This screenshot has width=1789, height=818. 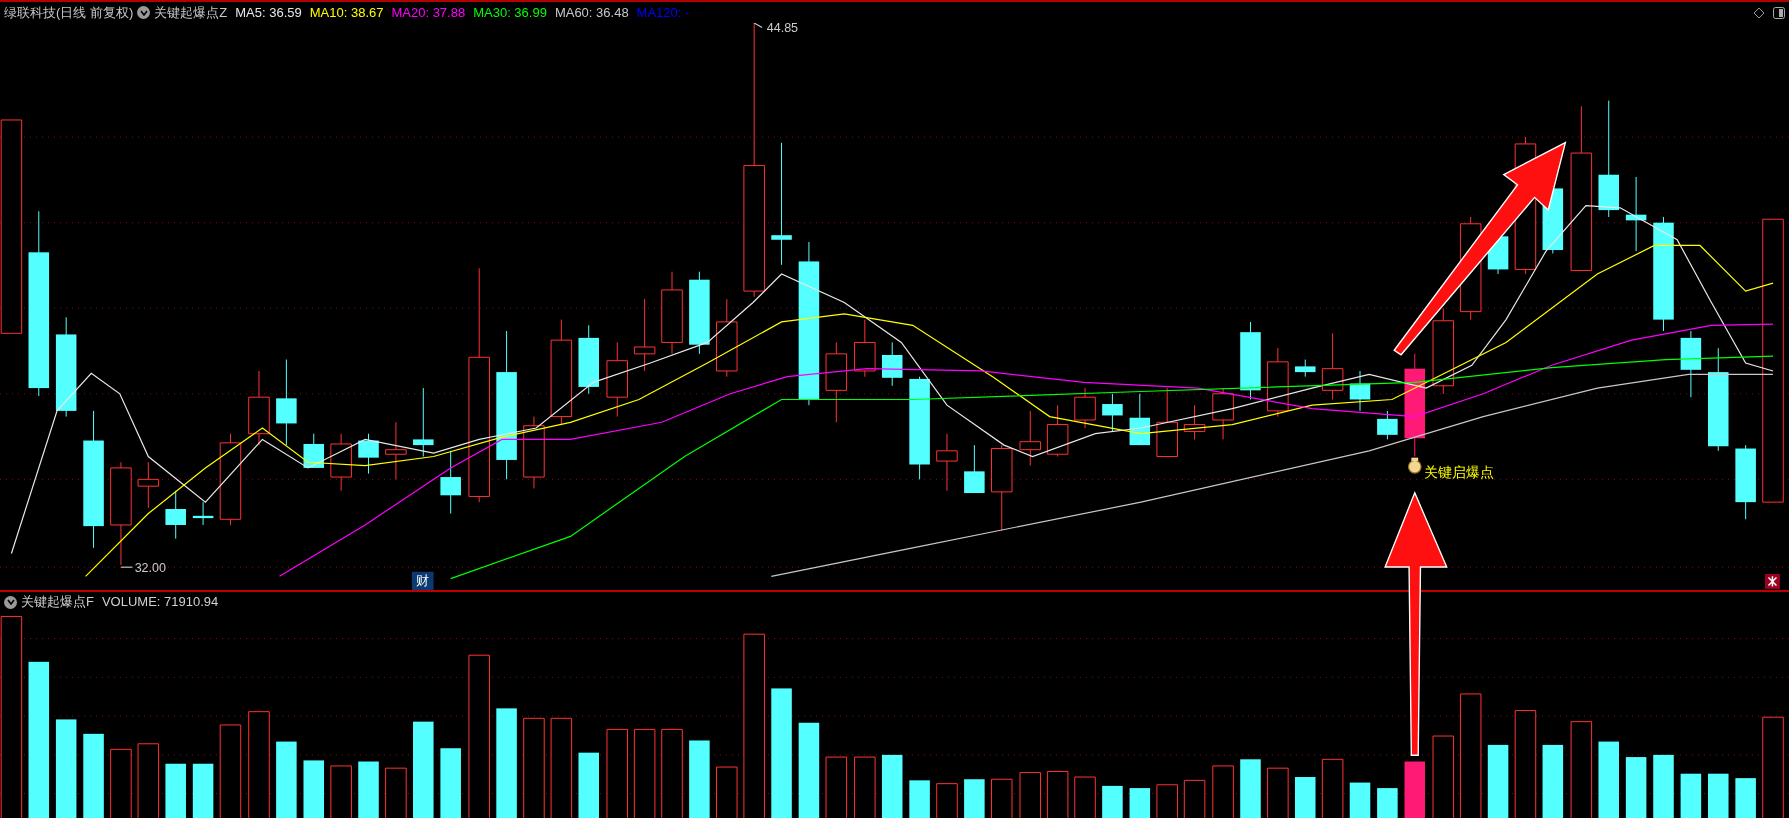 I want to click on money-bag-icon, so click(x=1414, y=465).